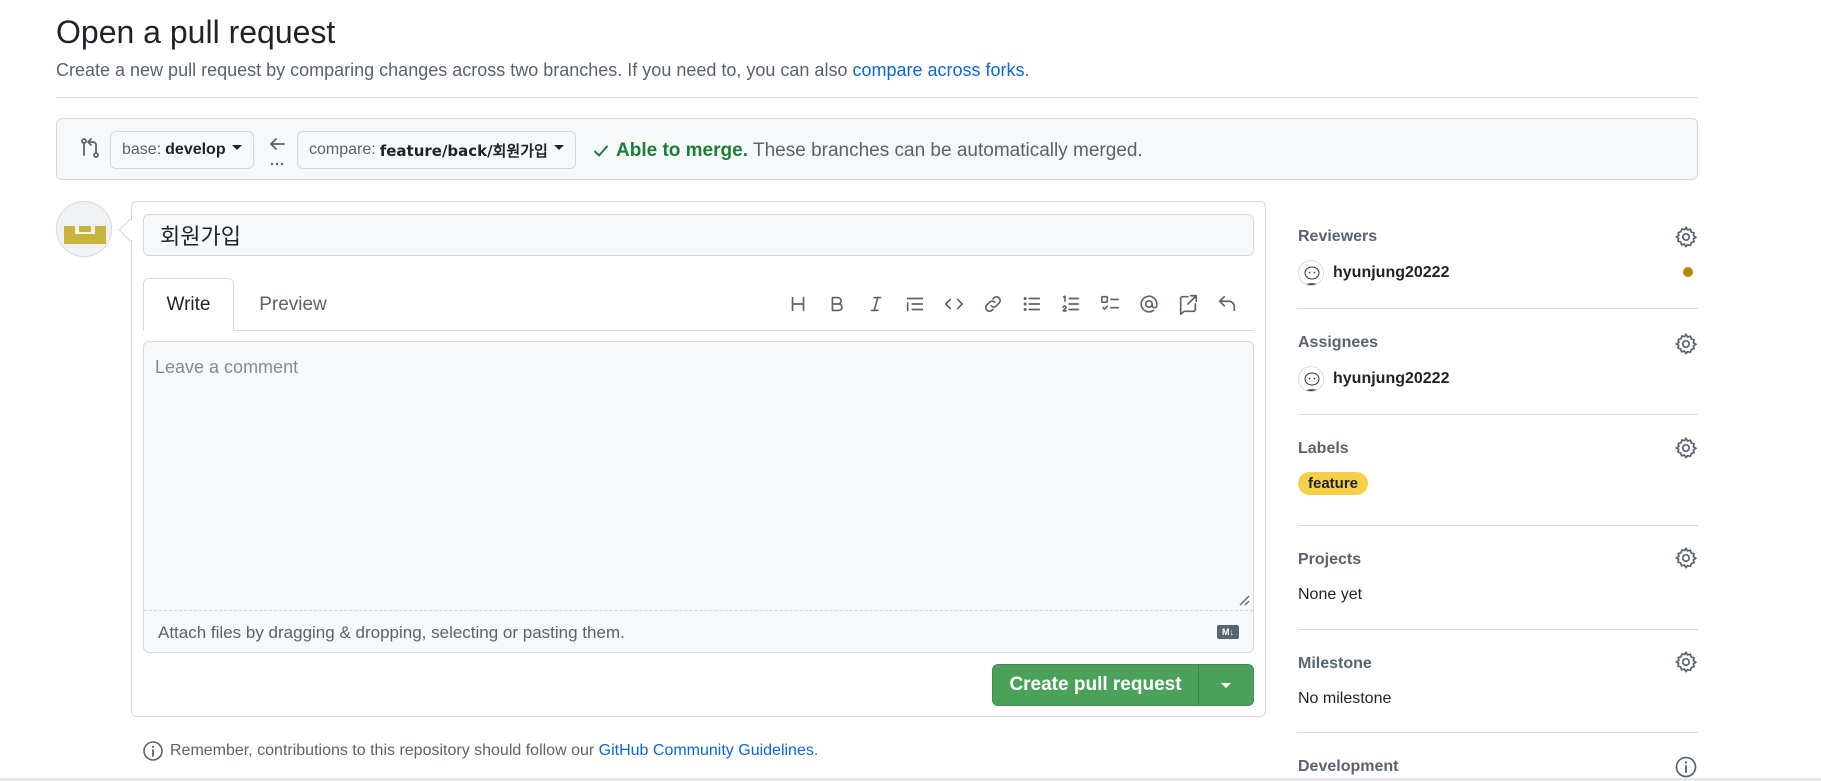 The image size is (1821, 781). What do you see at coordinates (601, 151) in the screenshot?
I see `check-icon` at bounding box center [601, 151].